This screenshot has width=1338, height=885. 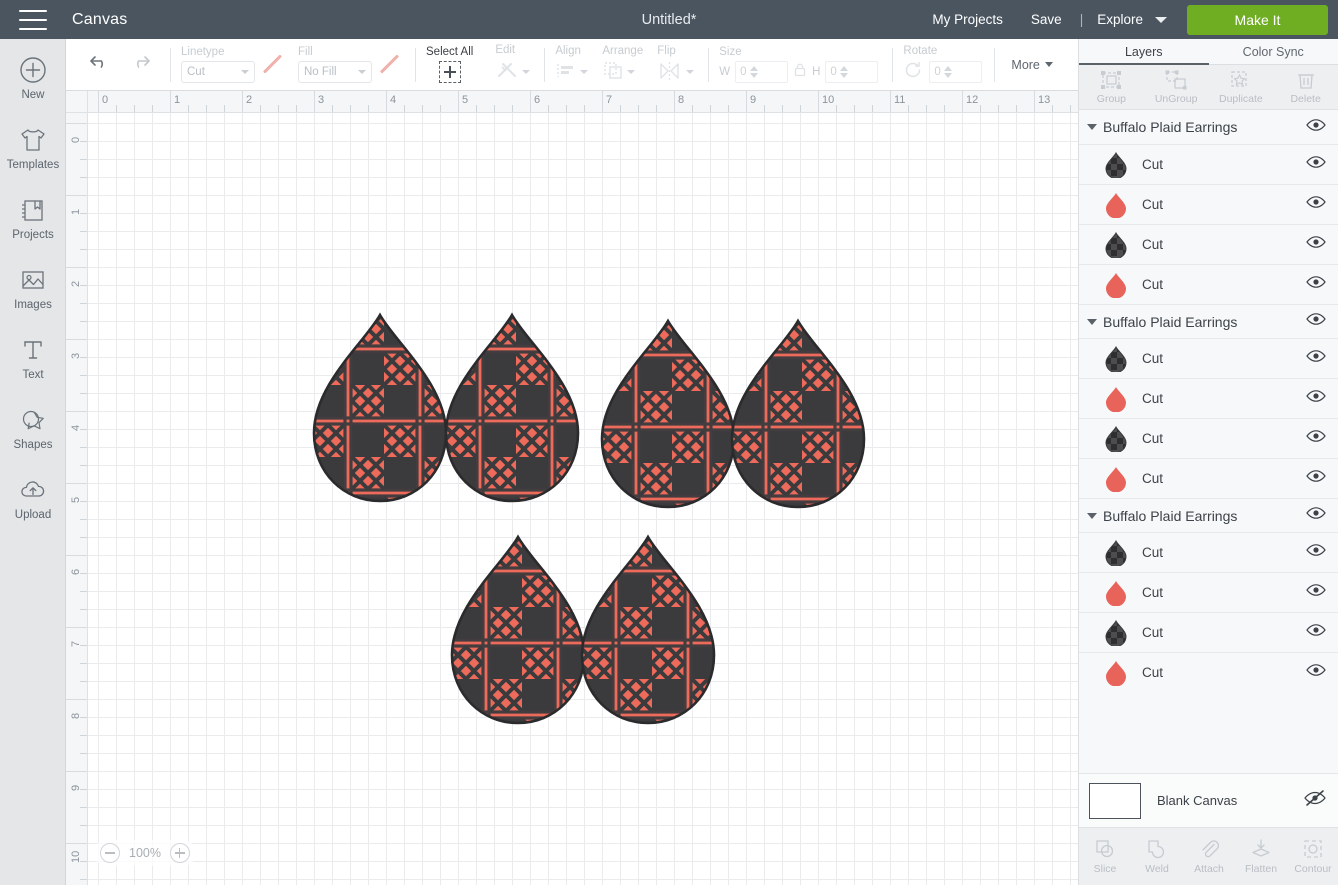 I want to click on align-icon, so click(x=566, y=72).